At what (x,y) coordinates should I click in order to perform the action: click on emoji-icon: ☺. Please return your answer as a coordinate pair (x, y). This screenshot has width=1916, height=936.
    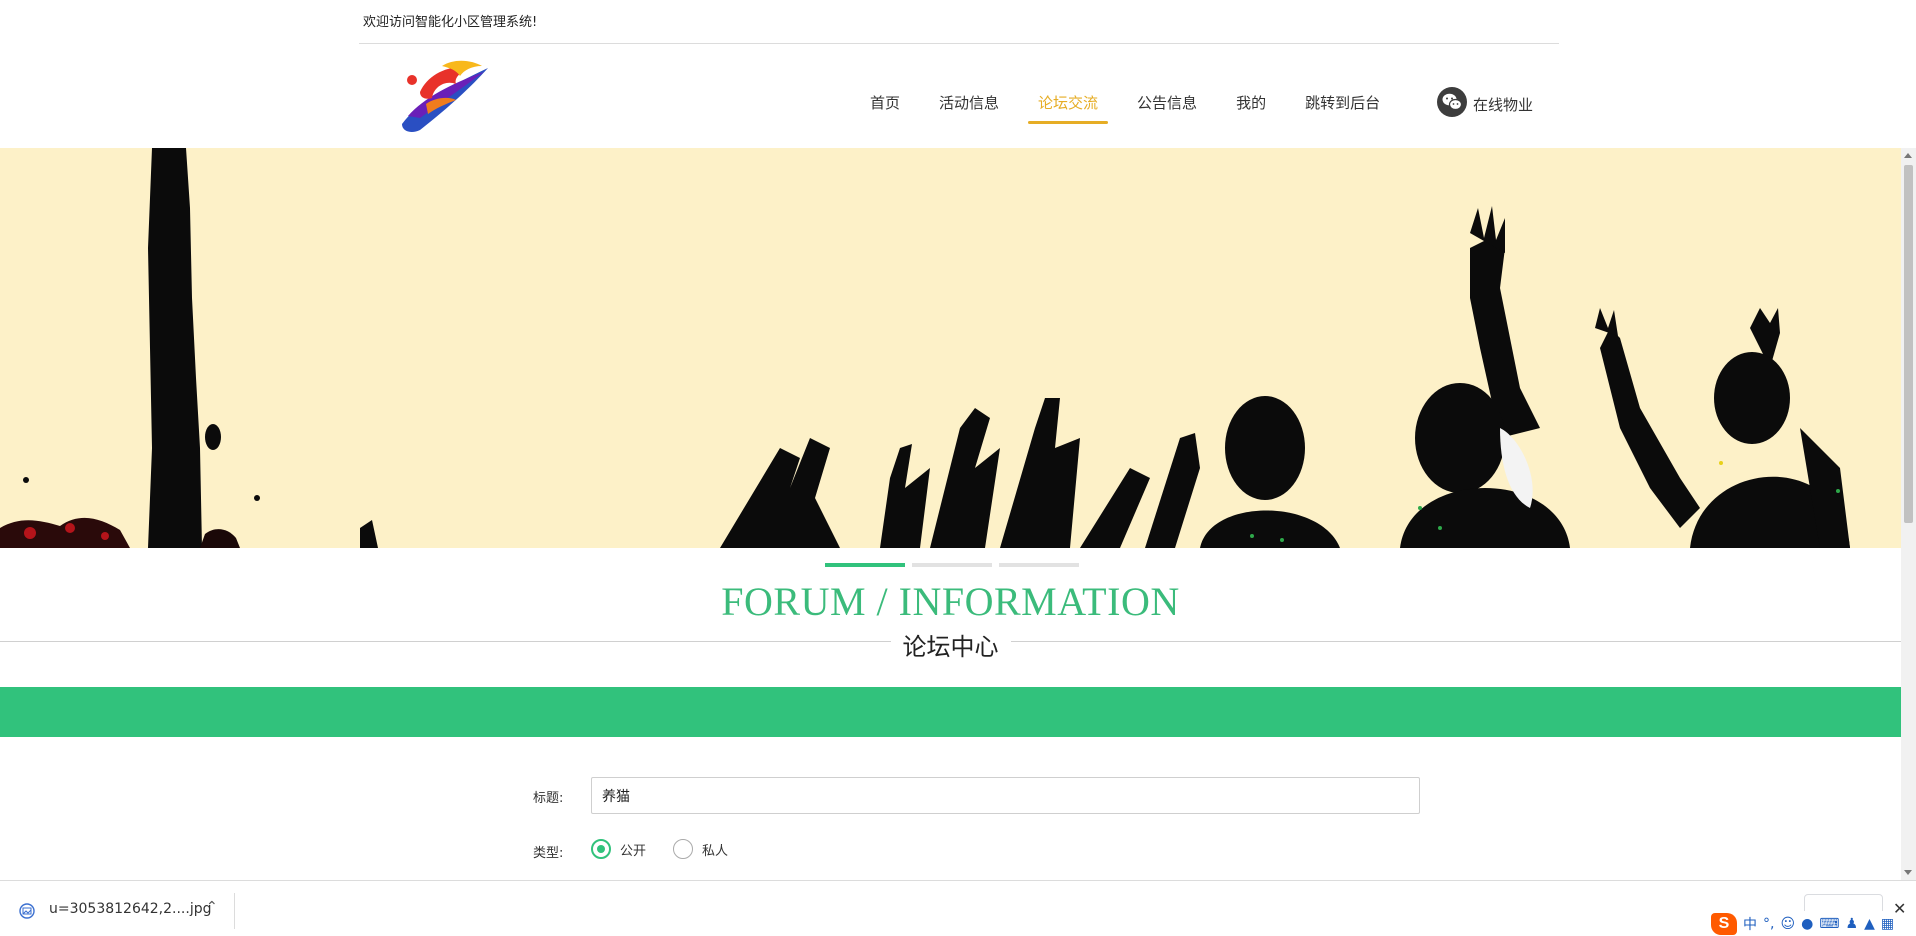
    Looking at the image, I should click on (1787, 924).